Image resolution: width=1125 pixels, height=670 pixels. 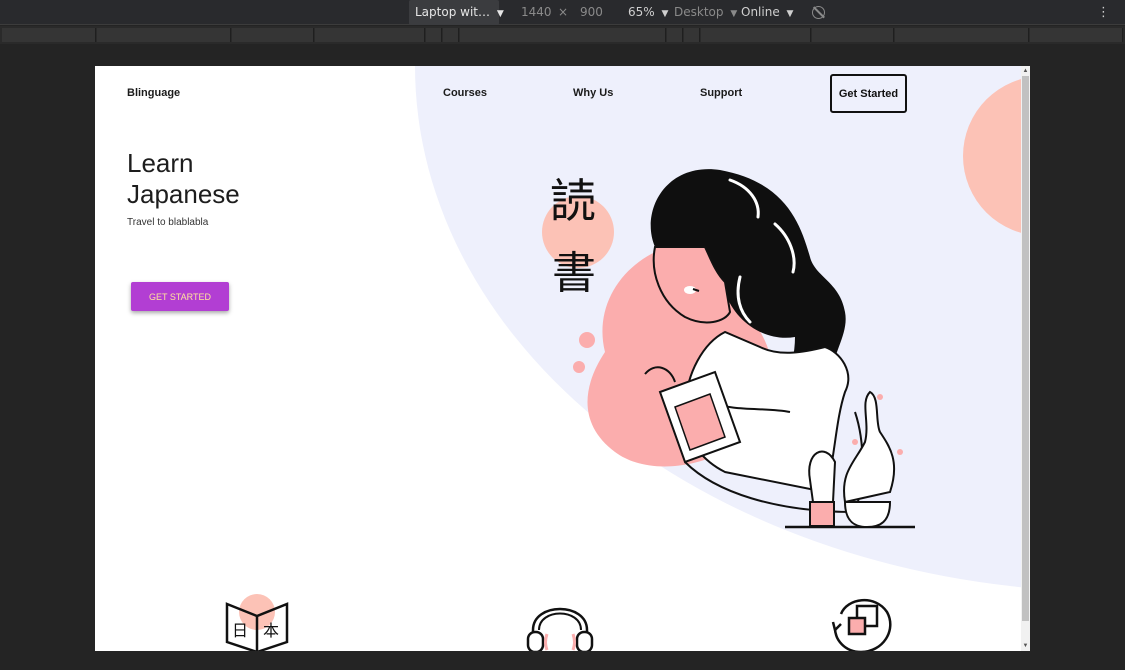 I want to click on kanji-write: 書, so click(x=574, y=273).